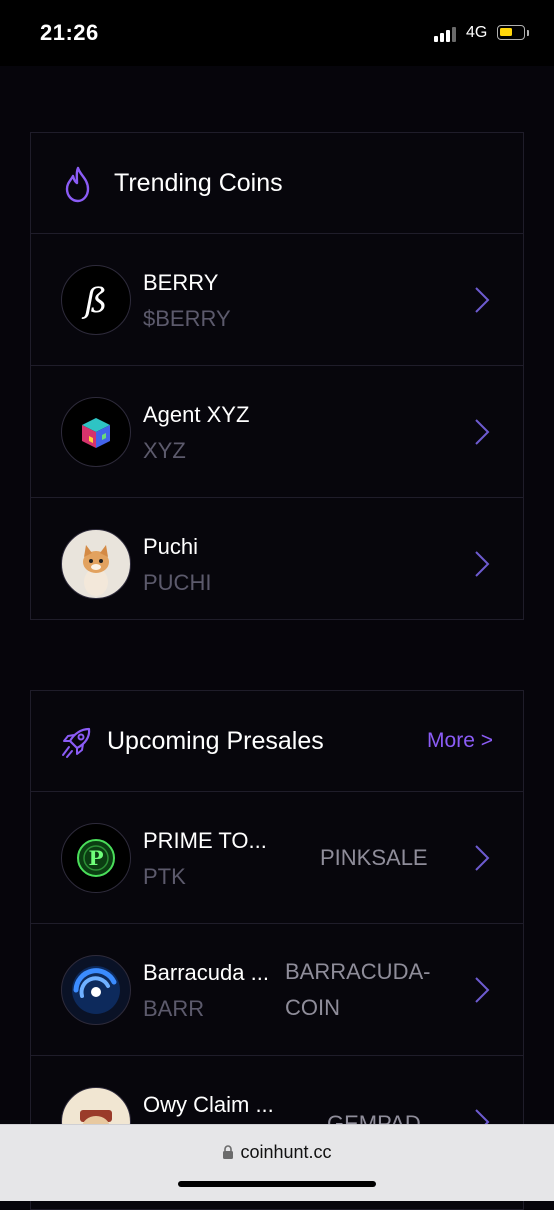  What do you see at coordinates (96, 432) in the screenshot?
I see `cube-logo-icon` at bounding box center [96, 432].